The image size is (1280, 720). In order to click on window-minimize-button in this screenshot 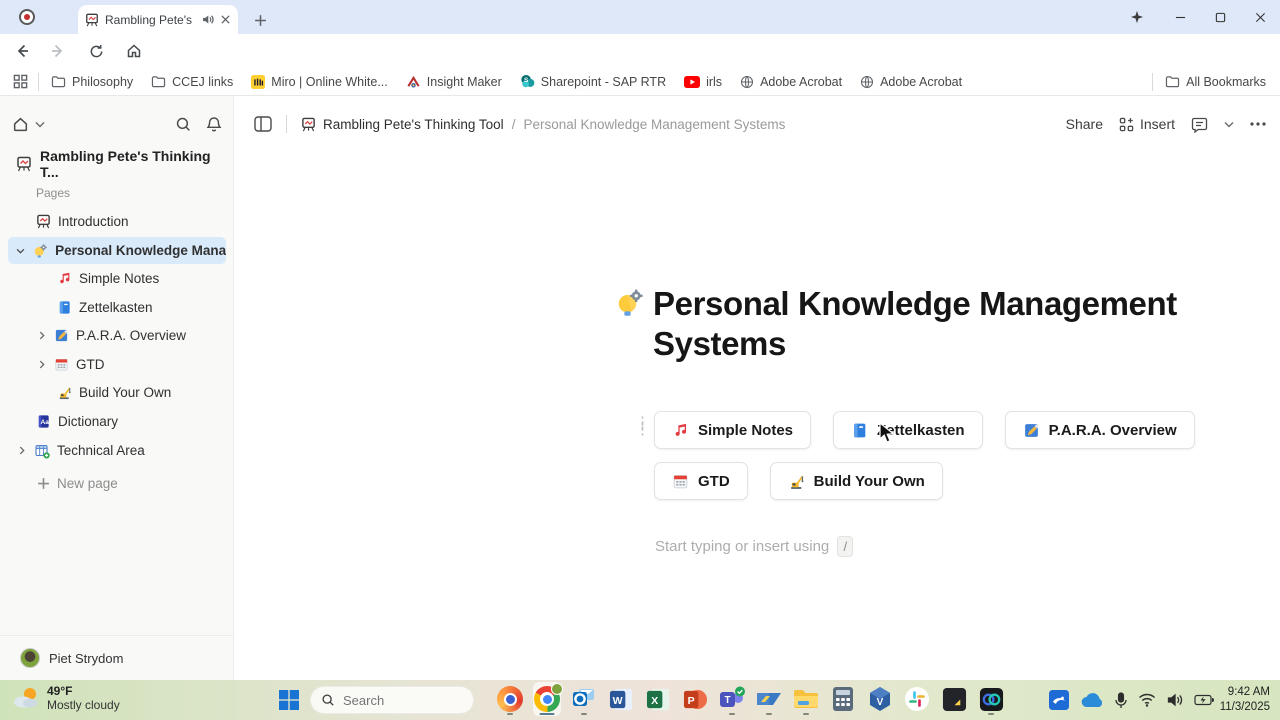, I will do `click(1180, 17)`.